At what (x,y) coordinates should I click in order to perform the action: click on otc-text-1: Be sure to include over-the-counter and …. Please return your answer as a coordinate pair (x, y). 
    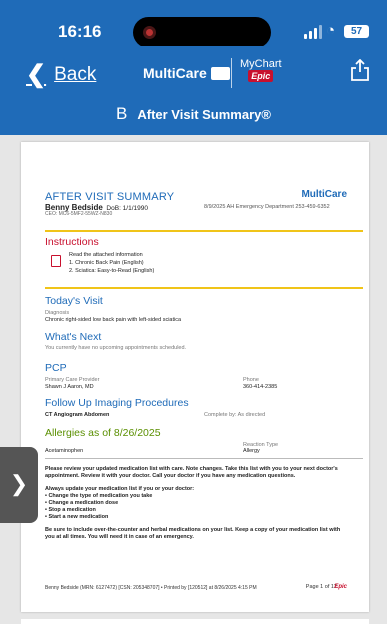
    Looking at the image, I should click on (193, 530).